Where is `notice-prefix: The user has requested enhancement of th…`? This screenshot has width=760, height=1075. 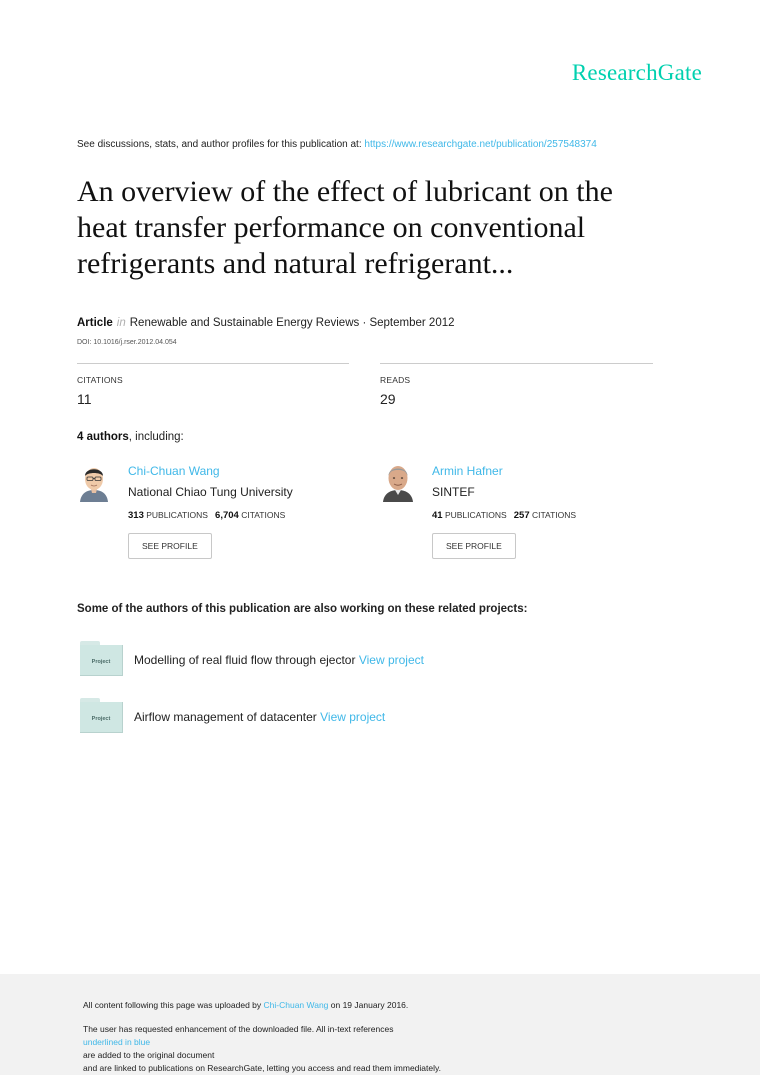
notice-prefix: The user has requested enhancement of th… is located at coordinates (238, 1029).